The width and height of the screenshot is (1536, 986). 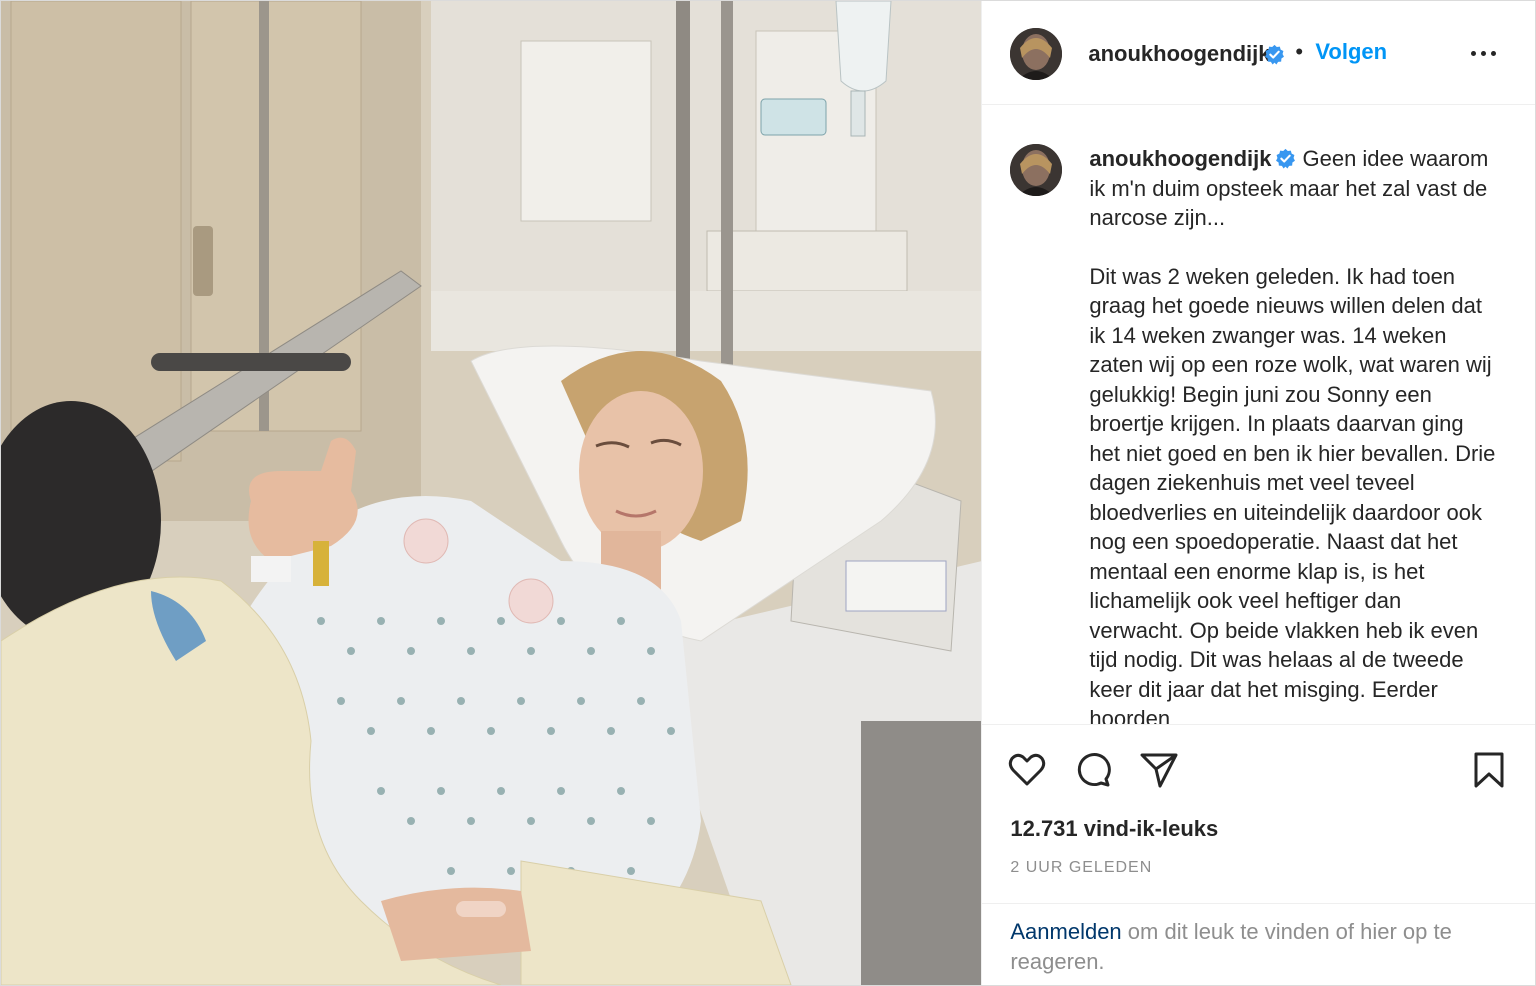 What do you see at coordinates (1489, 770) in the screenshot?
I see `bookmark-icon` at bounding box center [1489, 770].